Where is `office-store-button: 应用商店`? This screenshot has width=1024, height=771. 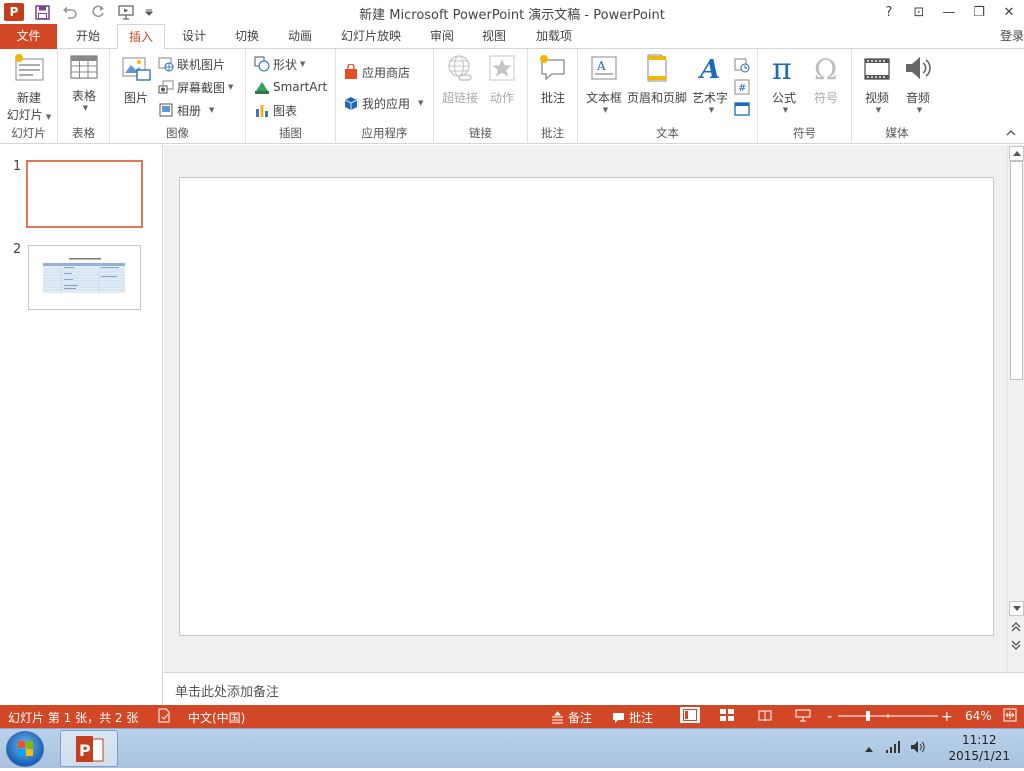 office-store-button: 应用商店 is located at coordinates (376, 72).